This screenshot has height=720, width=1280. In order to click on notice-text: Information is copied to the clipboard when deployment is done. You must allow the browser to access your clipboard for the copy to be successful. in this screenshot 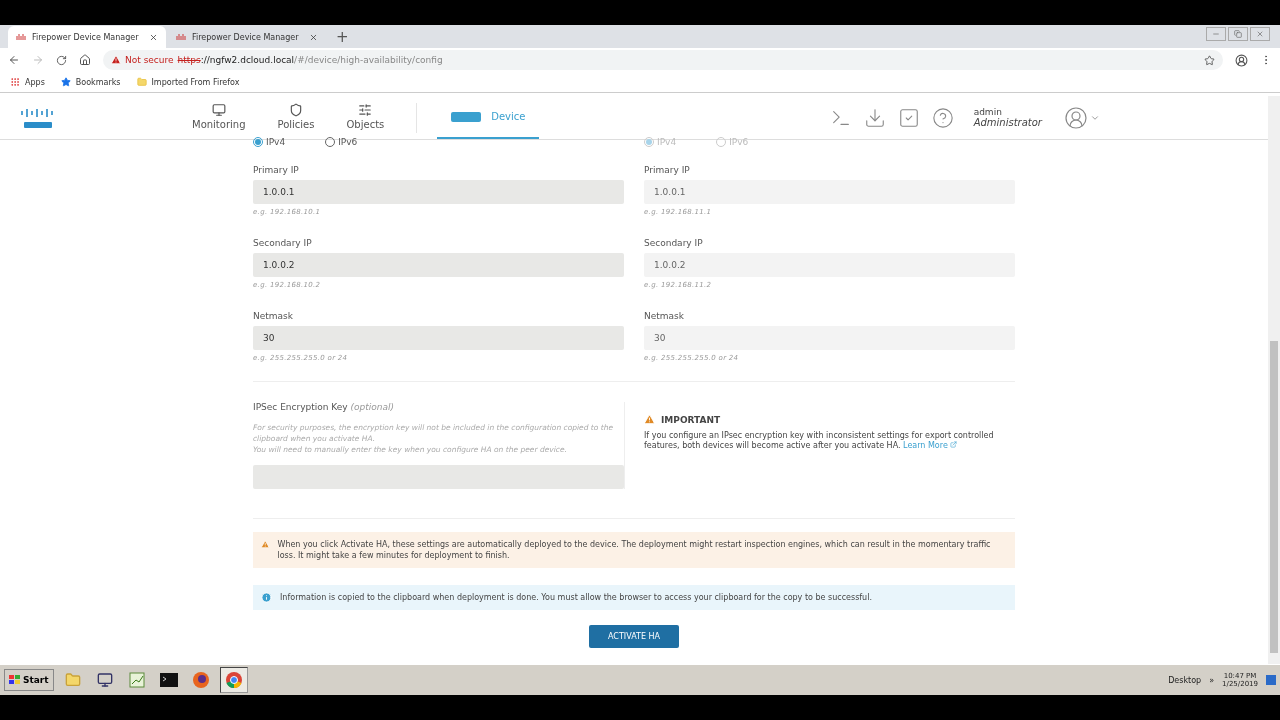, I will do `click(576, 597)`.